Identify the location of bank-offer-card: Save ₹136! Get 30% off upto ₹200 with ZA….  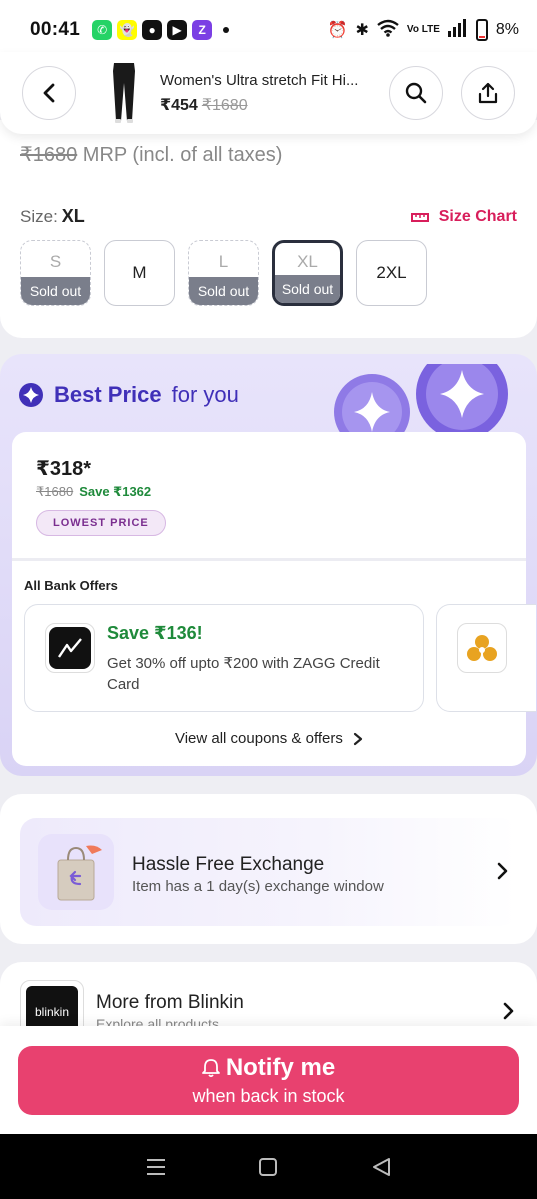
(224, 658).